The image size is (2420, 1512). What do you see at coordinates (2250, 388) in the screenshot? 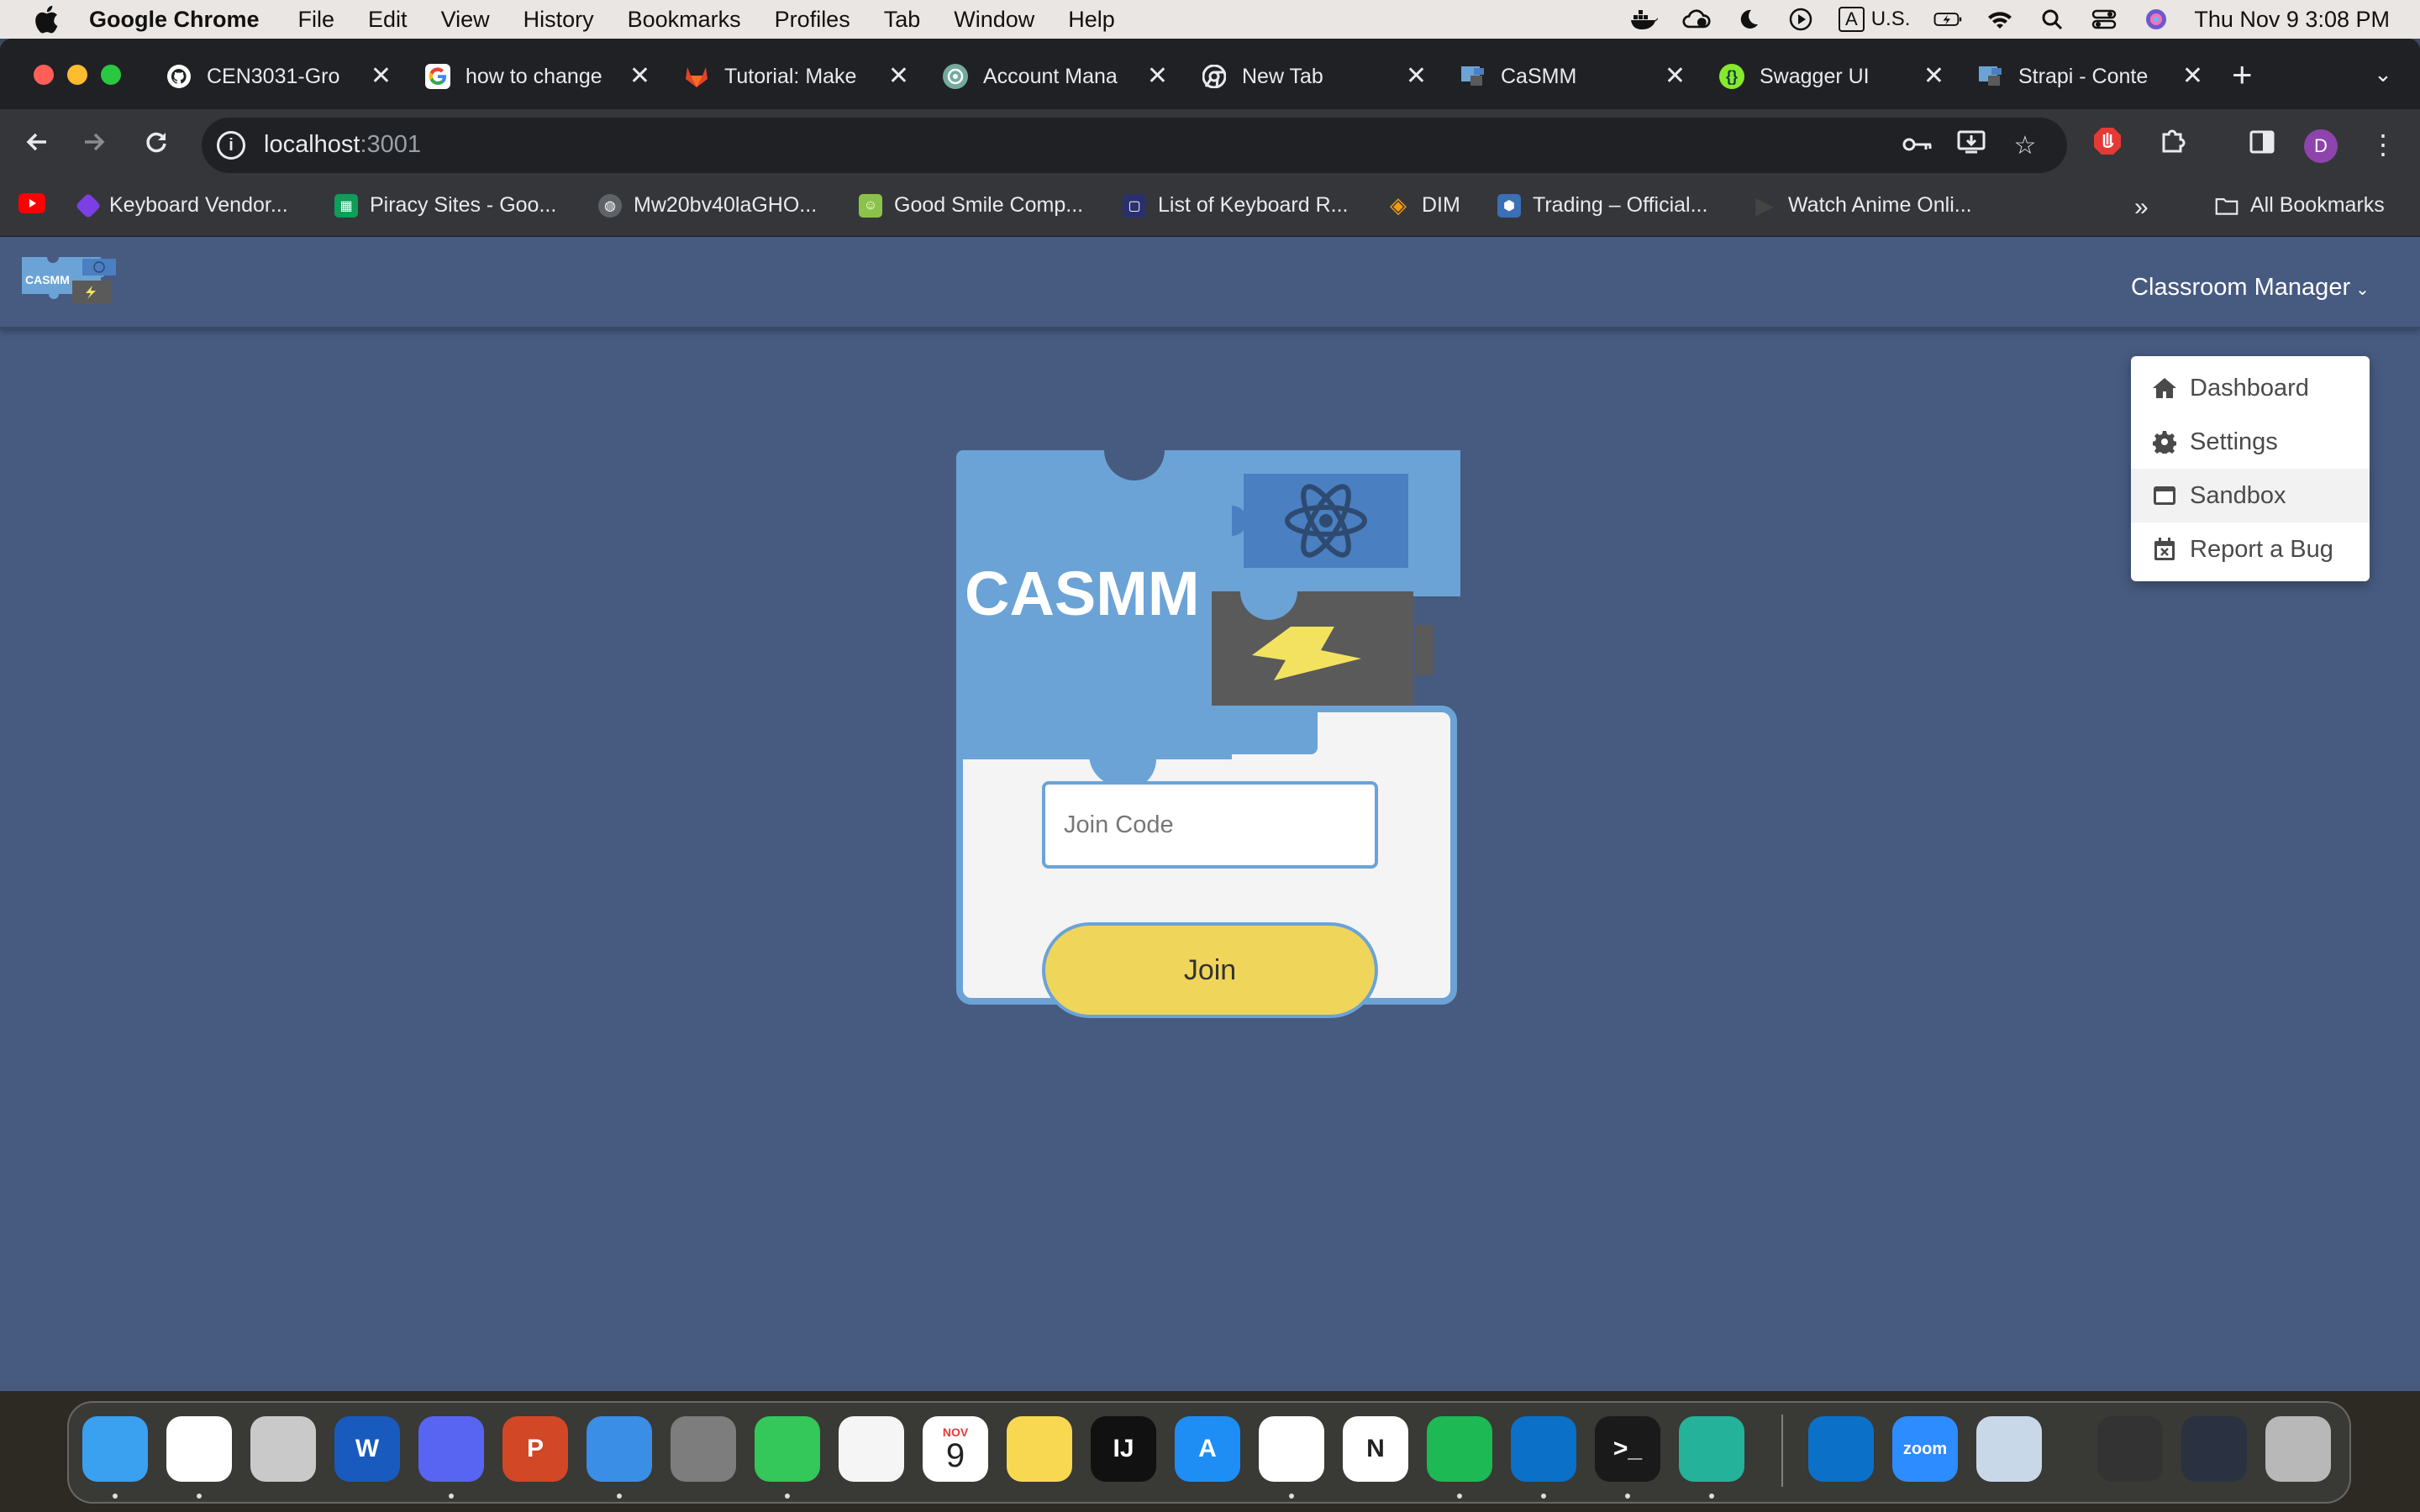
I see `dropdown-item-dashboard: Dashboard` at bounding box center [2250, 388].